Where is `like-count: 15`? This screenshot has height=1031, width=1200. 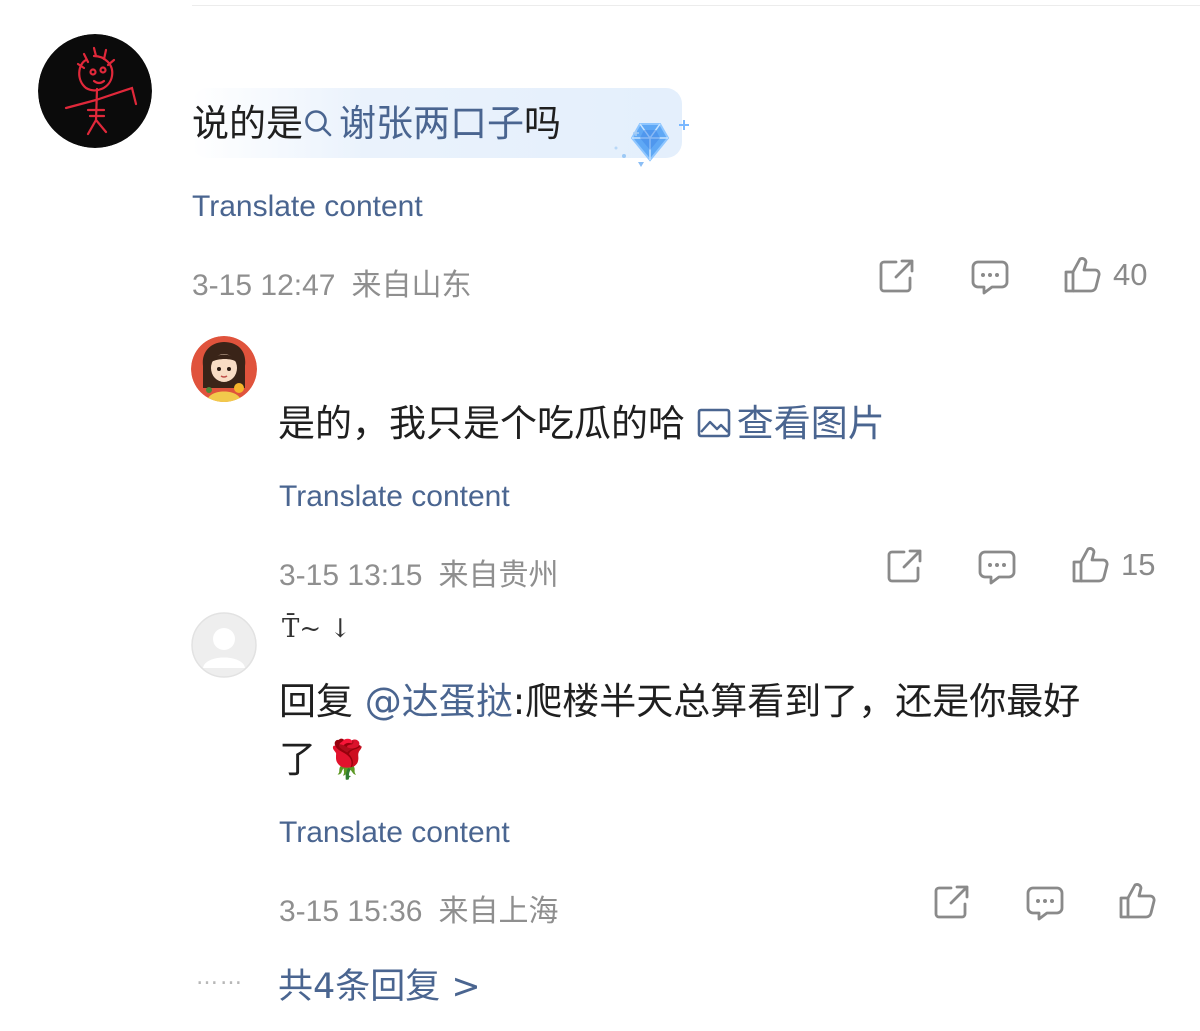
like-count: 15 is located at coordinates (1138, 564).